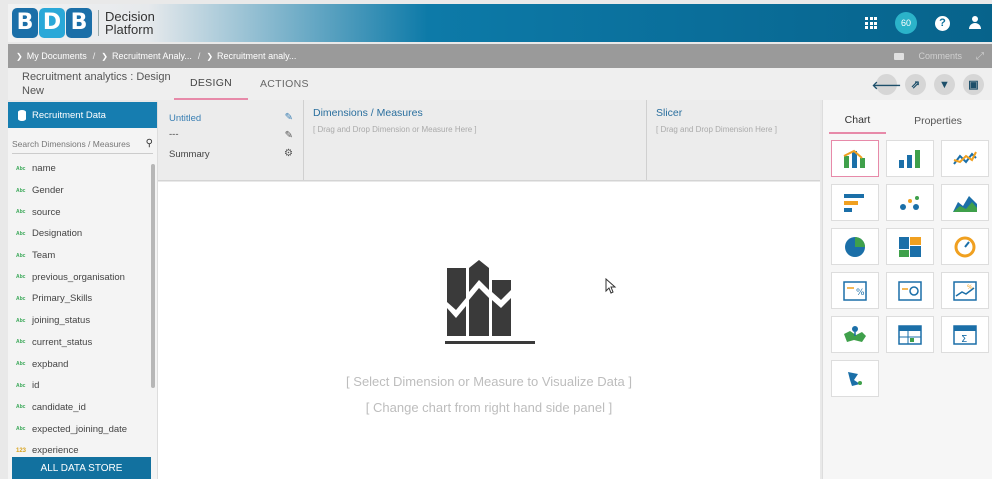 This screenshot has height=479, width=992. What do you see at coordinates (910, 158) in the screenshot?
I see `chart-type-column` at bounding box center [910, 158].